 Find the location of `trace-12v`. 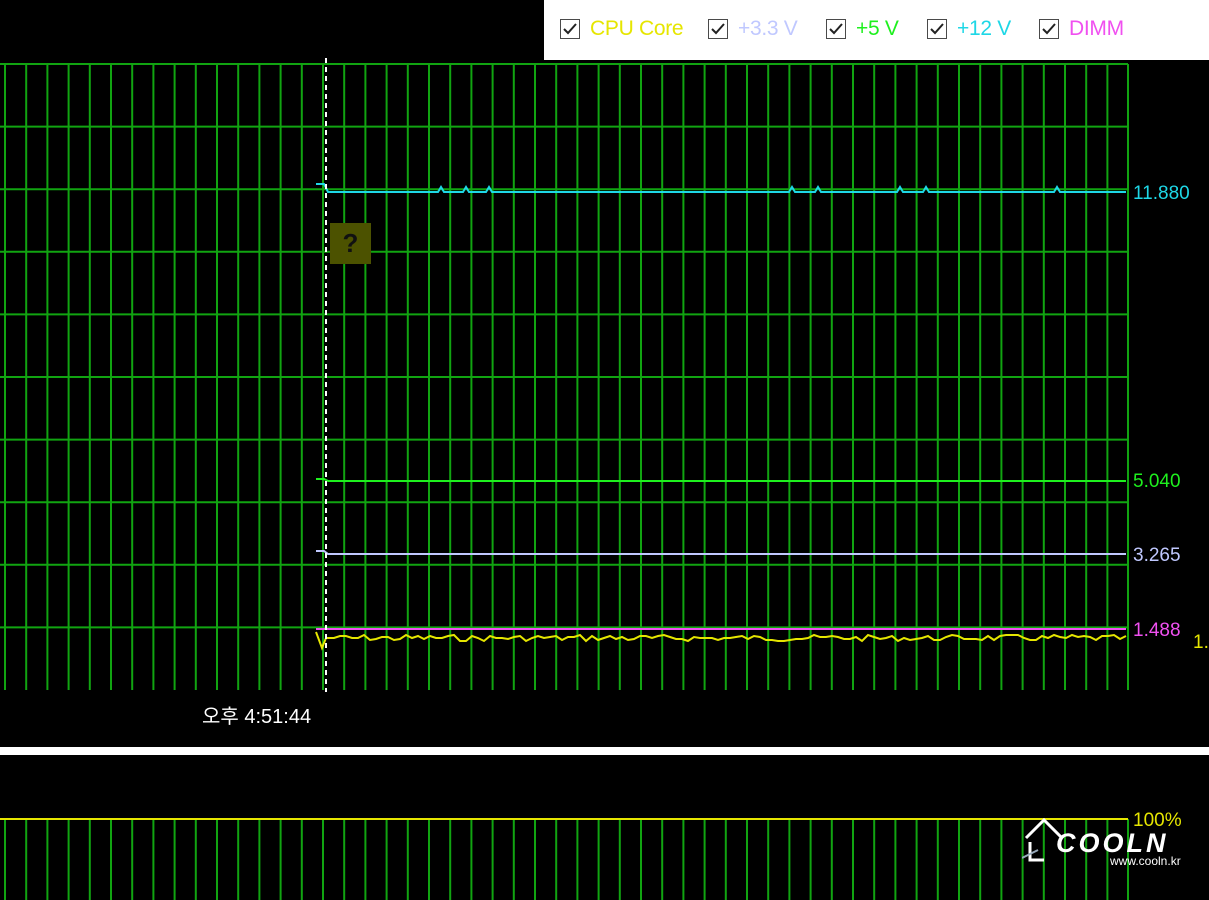

trace-12v is located at coordinates (721, 188).